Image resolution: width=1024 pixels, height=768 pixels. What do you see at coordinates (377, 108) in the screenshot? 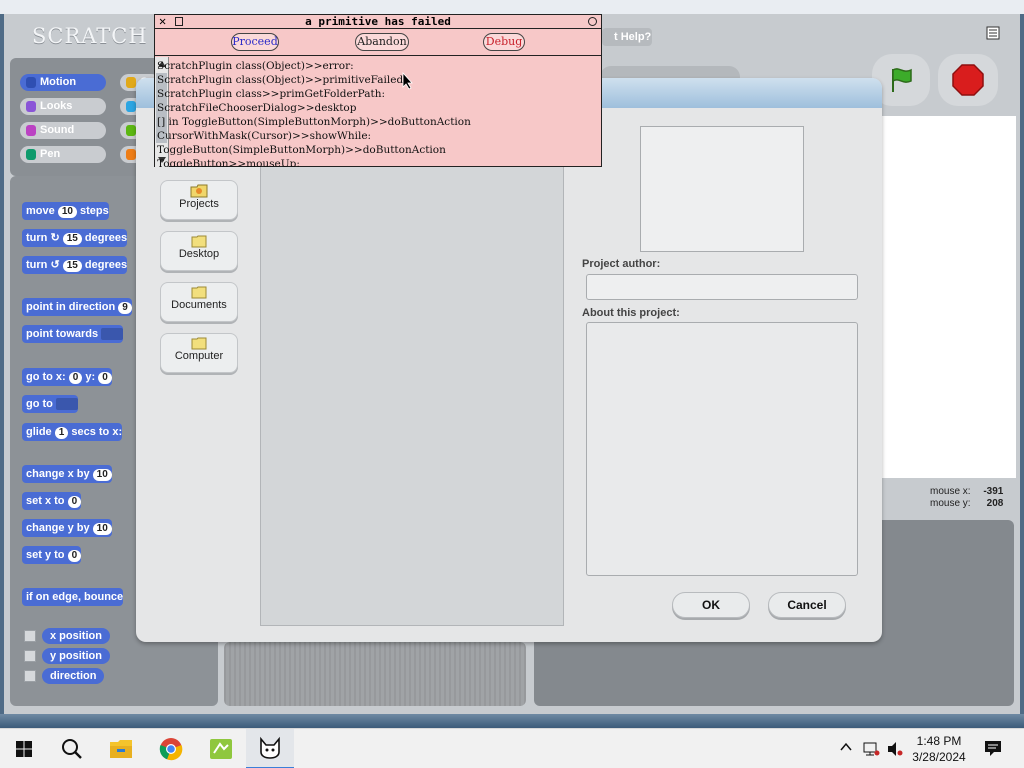
I see `trace-line: ScratchFileChooserDialog>>desktop` at bounding box center [377, 108].